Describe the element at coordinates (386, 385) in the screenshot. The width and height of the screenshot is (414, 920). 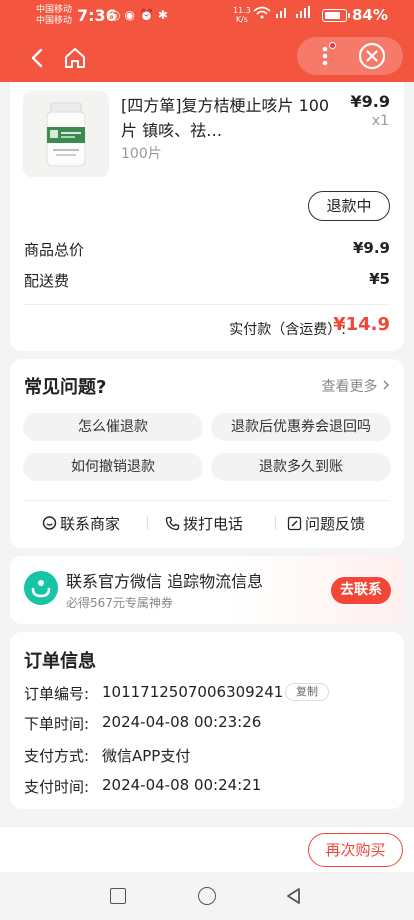
I see `chevron-right-icon` at that location.